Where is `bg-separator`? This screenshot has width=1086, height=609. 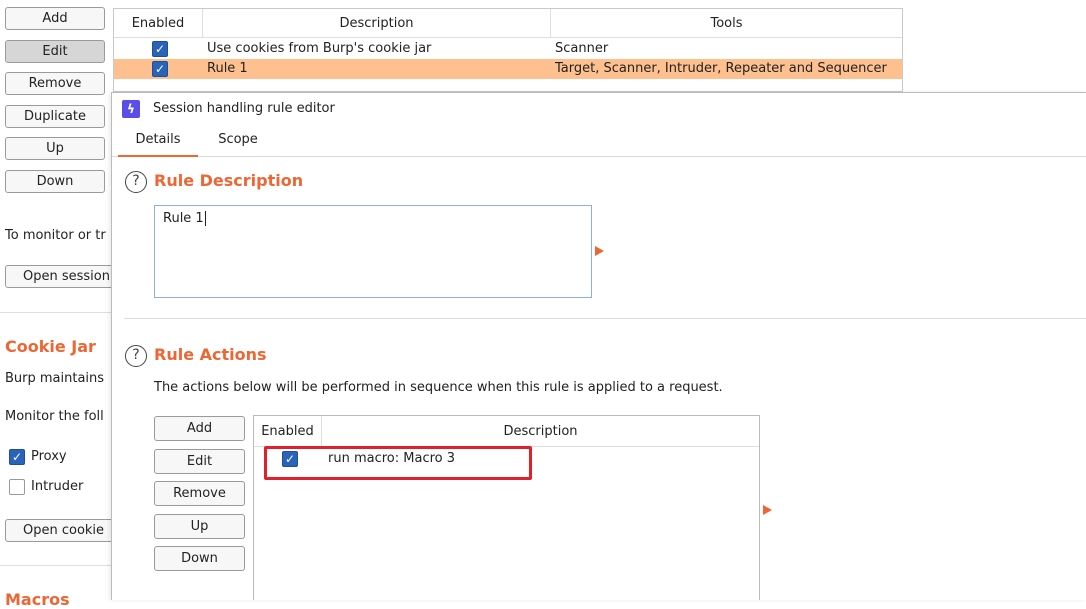 bg-separator is located at coordinates (56, 312).